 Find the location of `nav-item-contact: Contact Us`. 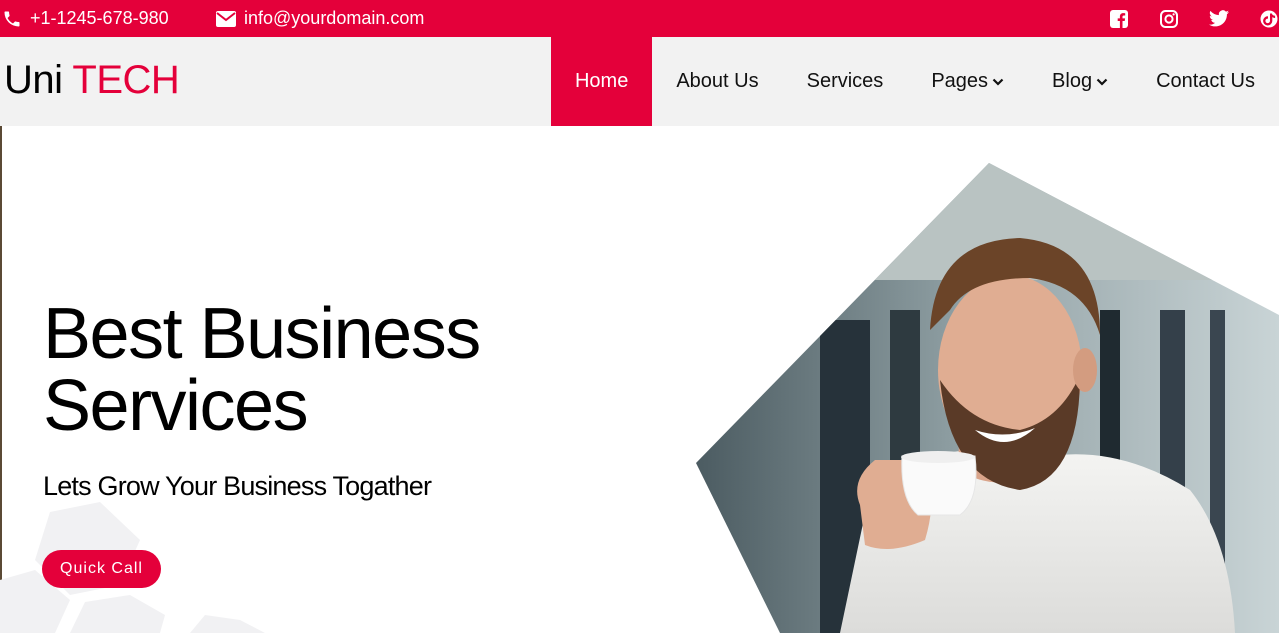

nav-item-contact: Contact Us is located at coordinates (1205, 81).